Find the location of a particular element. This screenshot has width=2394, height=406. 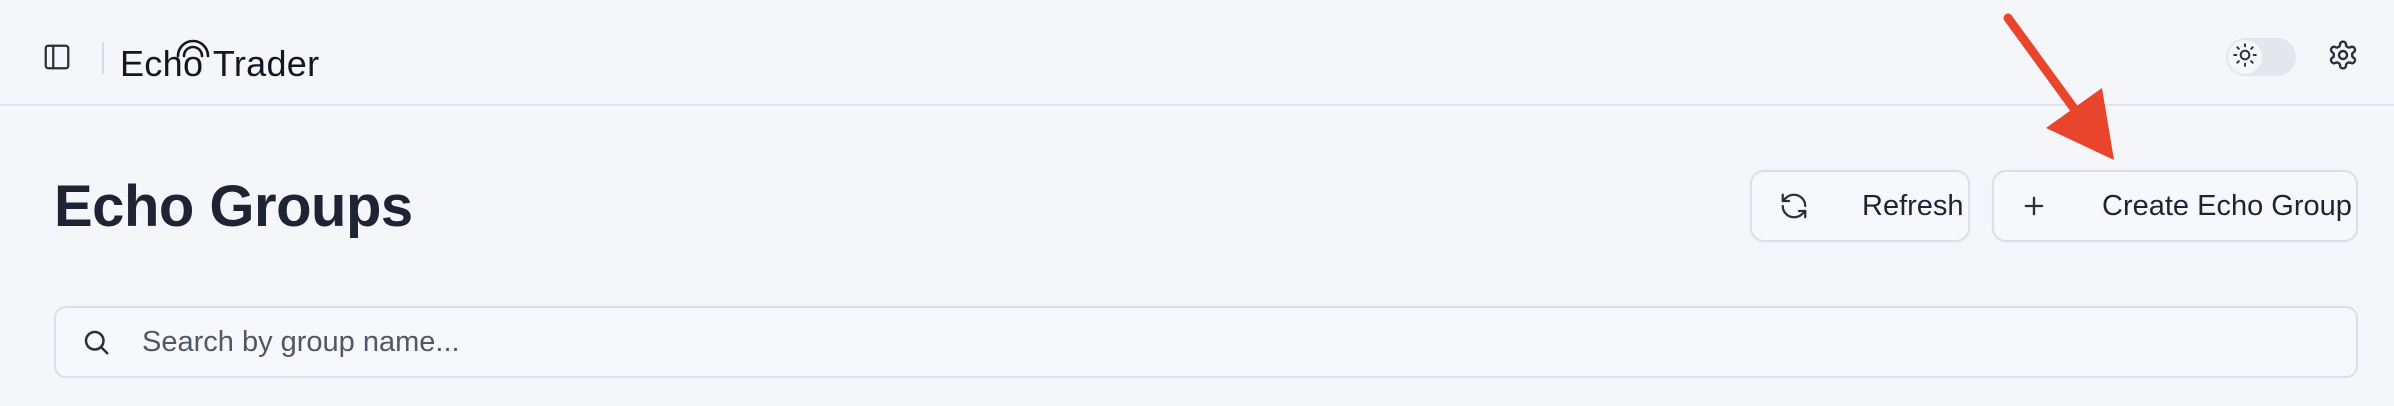

sidebar-panel-icon is located at coordinates (57, 59).